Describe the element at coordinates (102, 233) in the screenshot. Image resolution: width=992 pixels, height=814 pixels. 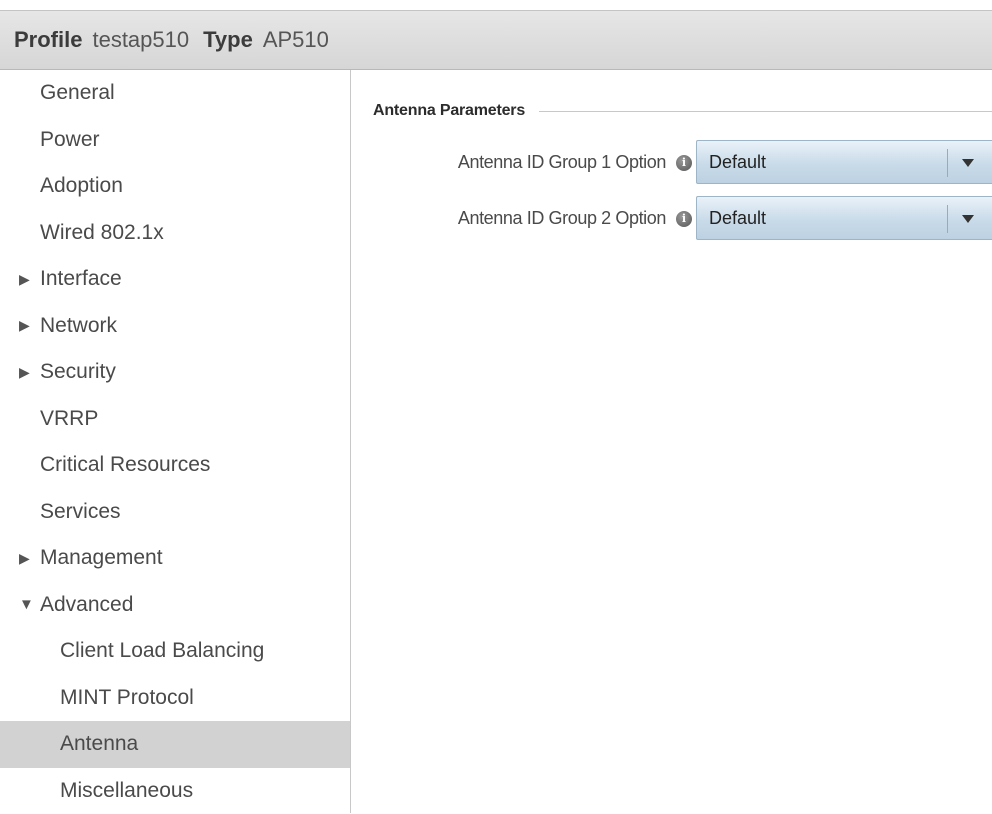
I see `sidebar-item-label: Wired 802.1x` at that location.